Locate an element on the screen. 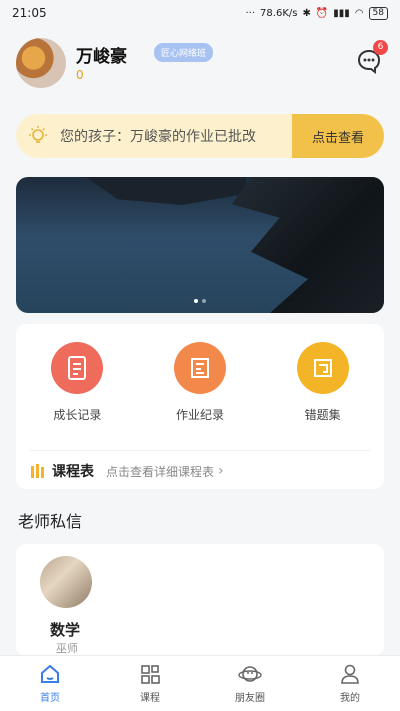 The width and height of the screenshot is (400, 711). grid-icon is located at coordinates (150, 674).